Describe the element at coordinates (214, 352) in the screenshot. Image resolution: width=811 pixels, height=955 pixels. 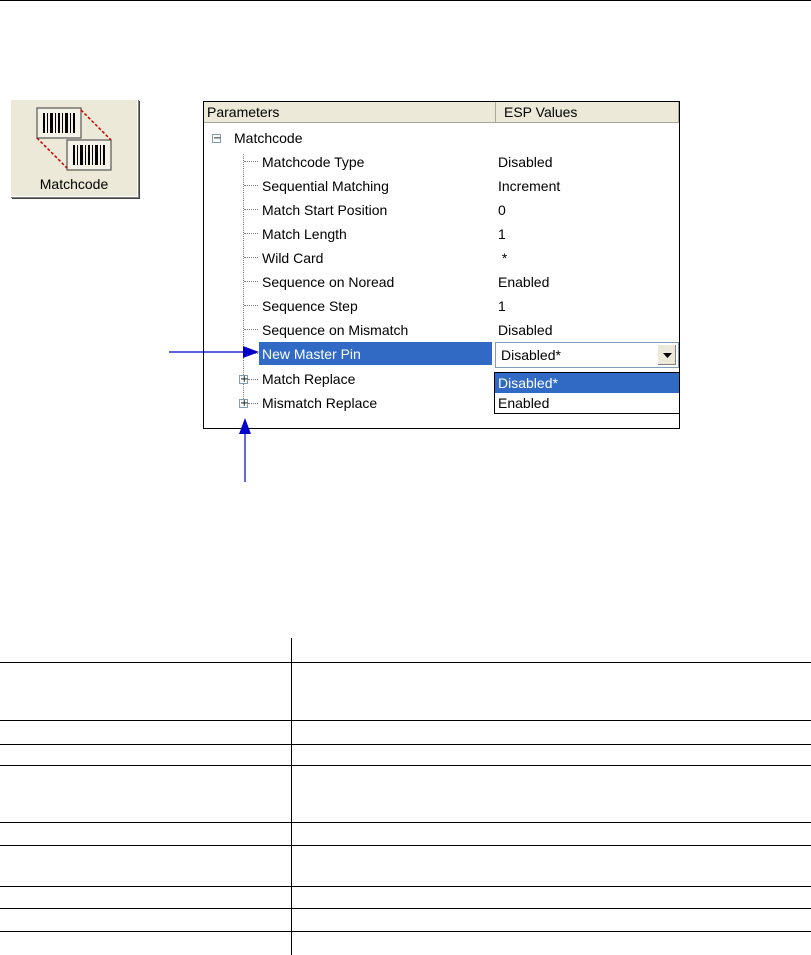
I see `arrow-to-new-master-pin` at that location.